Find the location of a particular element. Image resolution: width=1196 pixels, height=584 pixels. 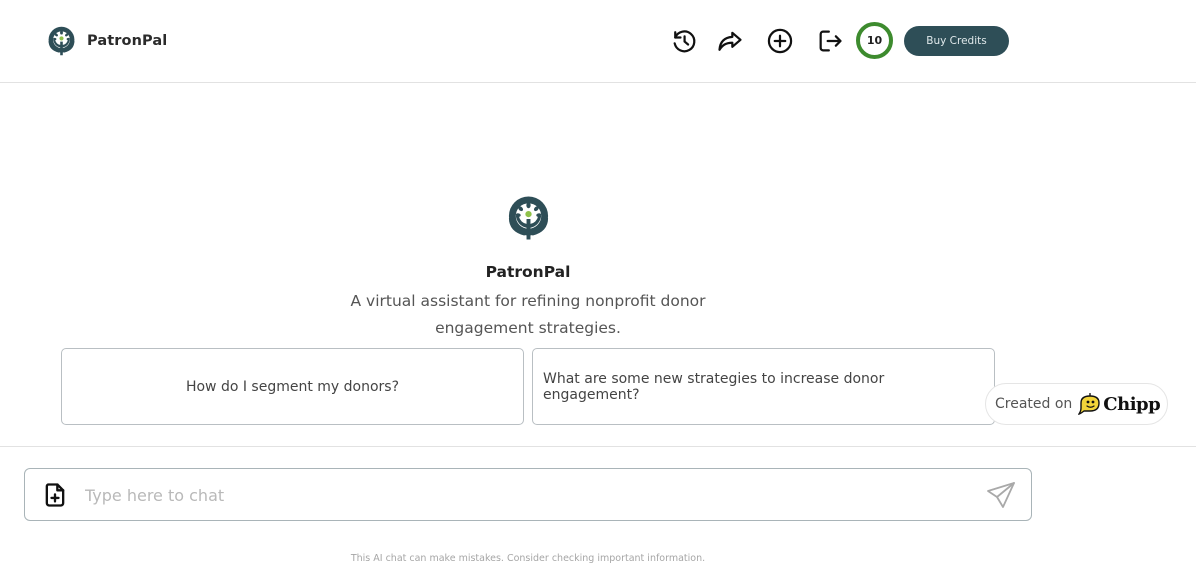

chipp-logo: Chipp is located at coordinates (1119, 404).